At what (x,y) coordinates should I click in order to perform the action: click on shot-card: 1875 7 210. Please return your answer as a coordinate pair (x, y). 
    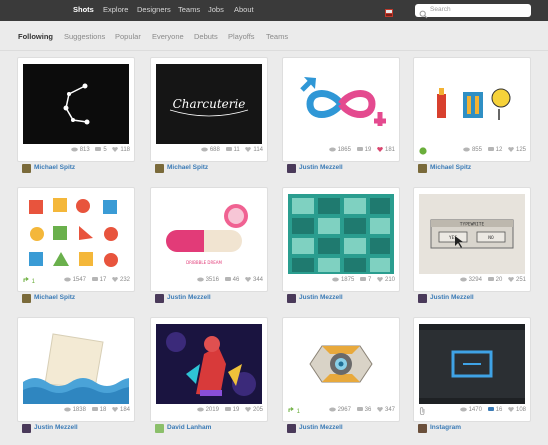
    Looking at the image, I should click on (341, 239).